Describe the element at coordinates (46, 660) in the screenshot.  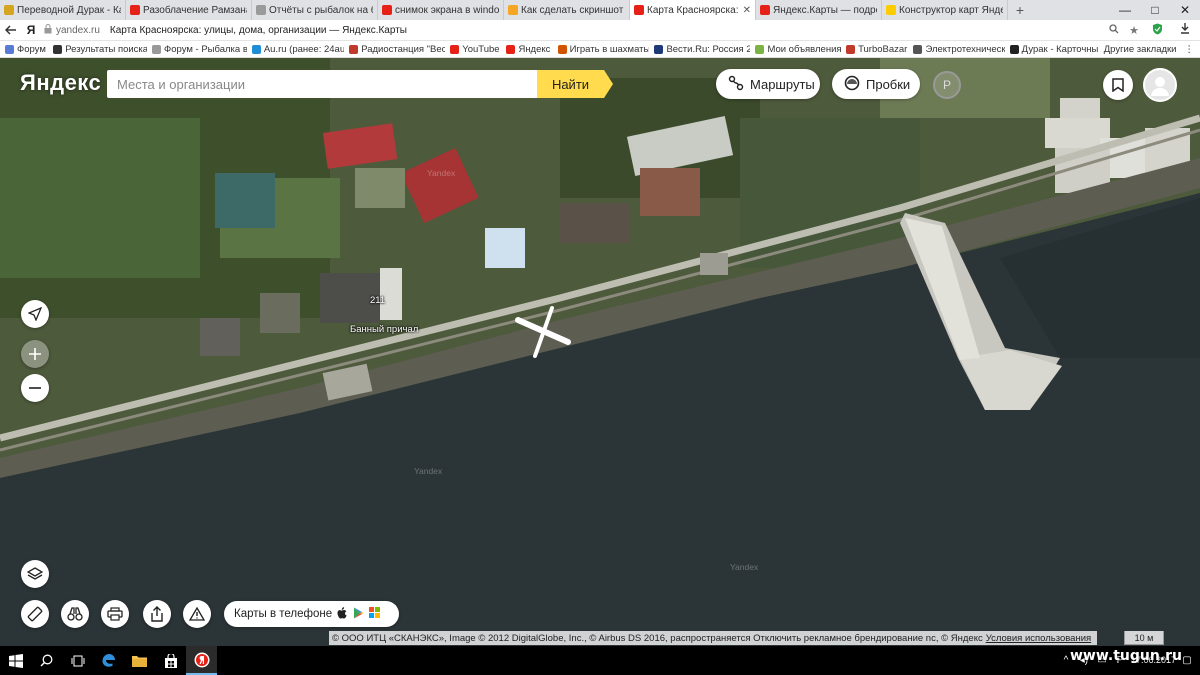
I see `search-taskbar-icon` at that location.